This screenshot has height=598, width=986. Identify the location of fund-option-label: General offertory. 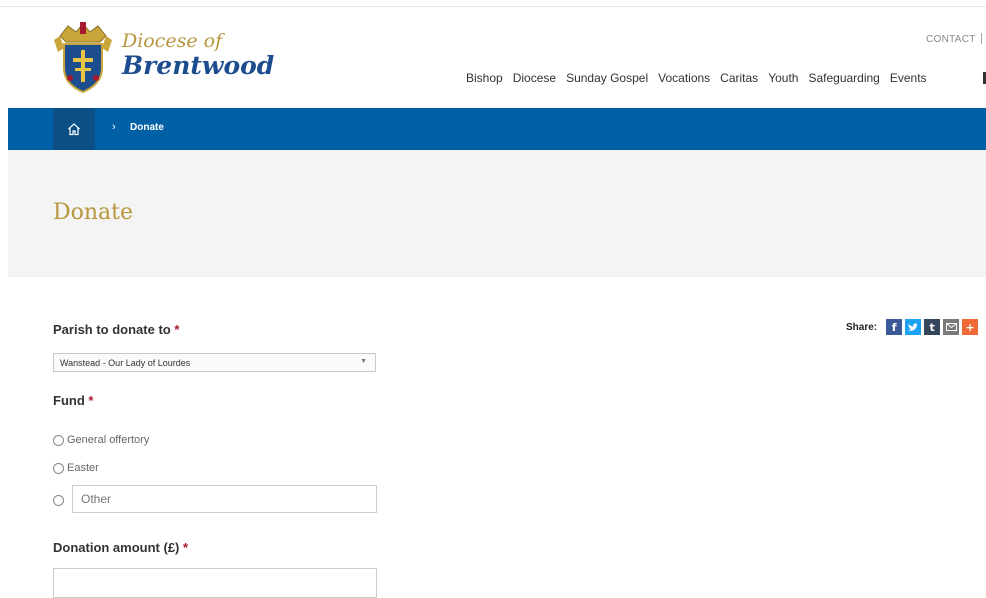
(108, 440).